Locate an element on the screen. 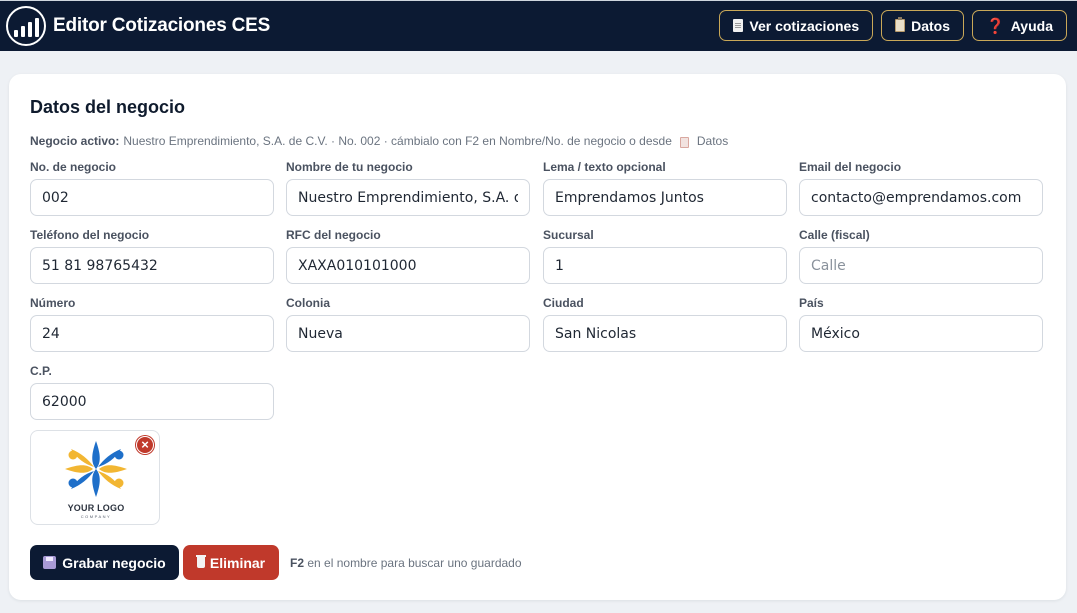 Image resolution: width=1077 pixels, height=613 pixels. calle-group: Calle (fiscal) is located at coordinates (921, 256).